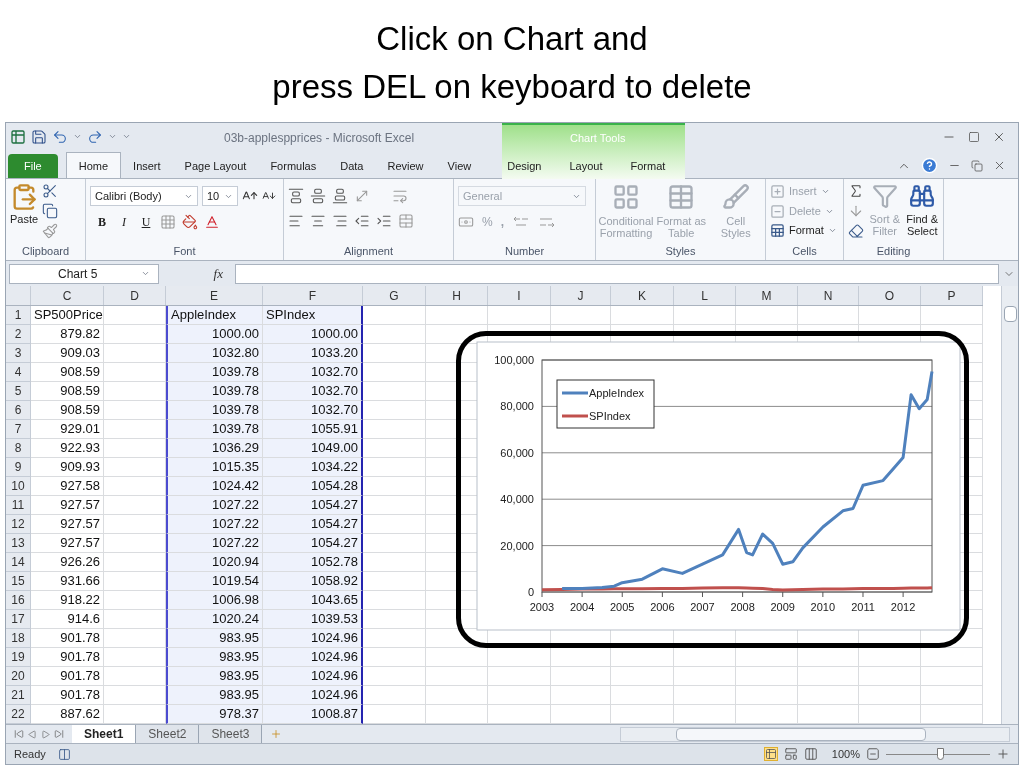 This screenshot has width=1024, height=768. What do you see at coordinates (952, 296) in the screenshot?
I see `column-header: P` at bounding box center [952, 296].